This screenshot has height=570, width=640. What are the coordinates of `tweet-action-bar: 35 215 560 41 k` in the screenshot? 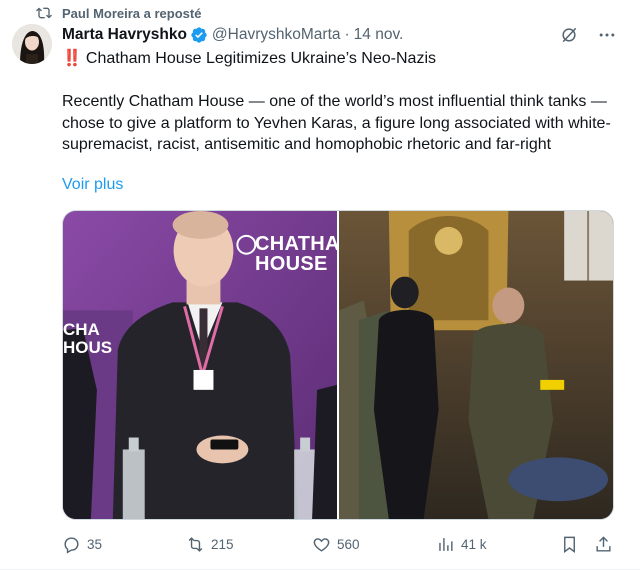 It's located at (338, 544).